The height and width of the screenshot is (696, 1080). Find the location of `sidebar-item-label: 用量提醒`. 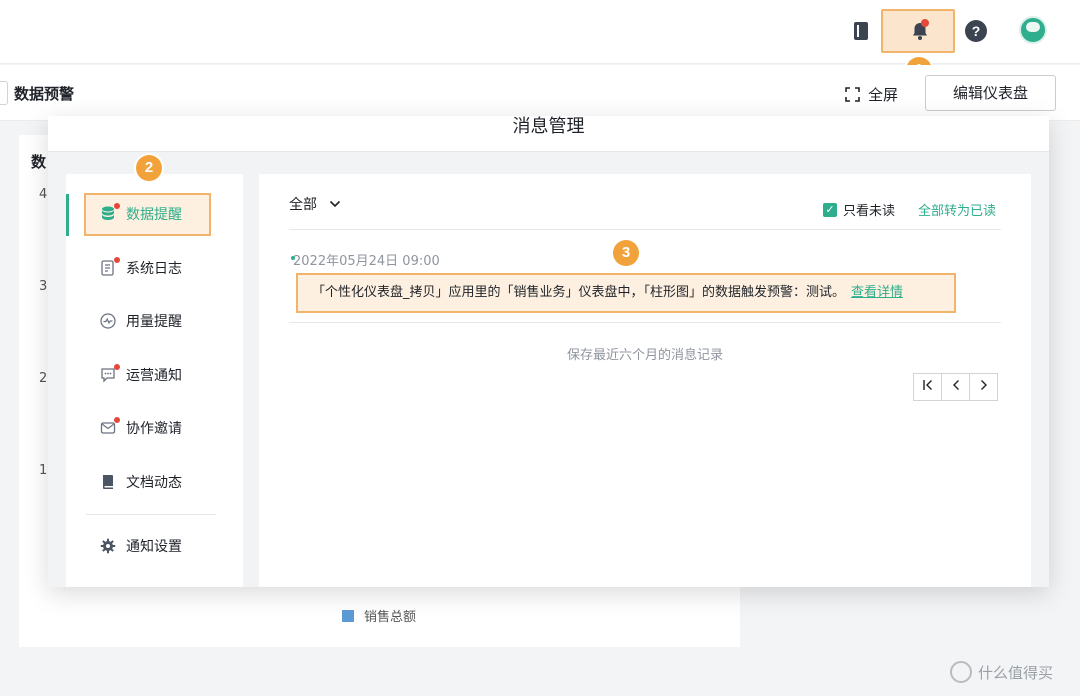

sidebar-item-label: 用量提醒 is located at coordinates (154, 322).